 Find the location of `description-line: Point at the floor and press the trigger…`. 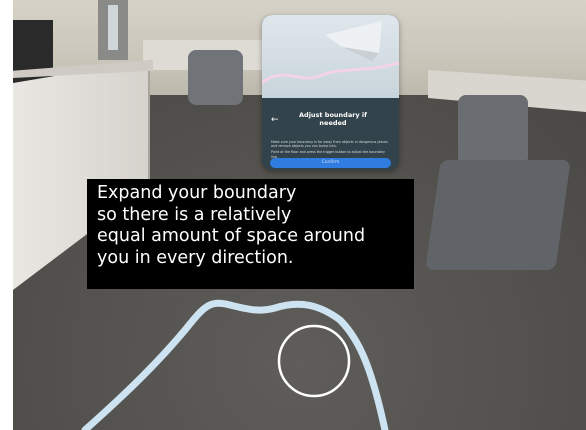

description-line: Point at the floor and press the trigger… is located at coordinates (320, 152).